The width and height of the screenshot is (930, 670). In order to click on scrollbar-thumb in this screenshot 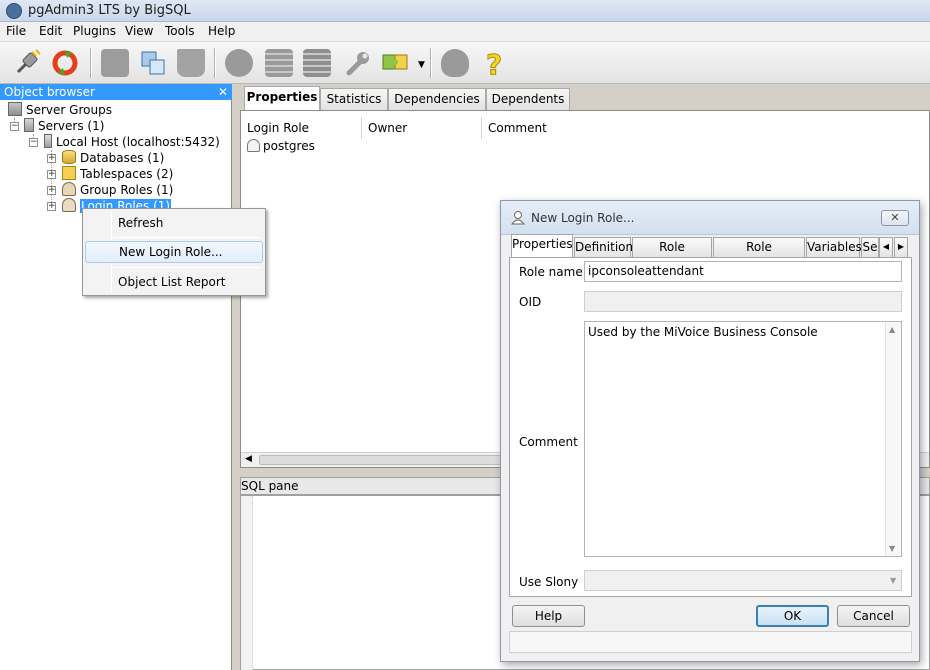, I will do `click(384, 460)`.